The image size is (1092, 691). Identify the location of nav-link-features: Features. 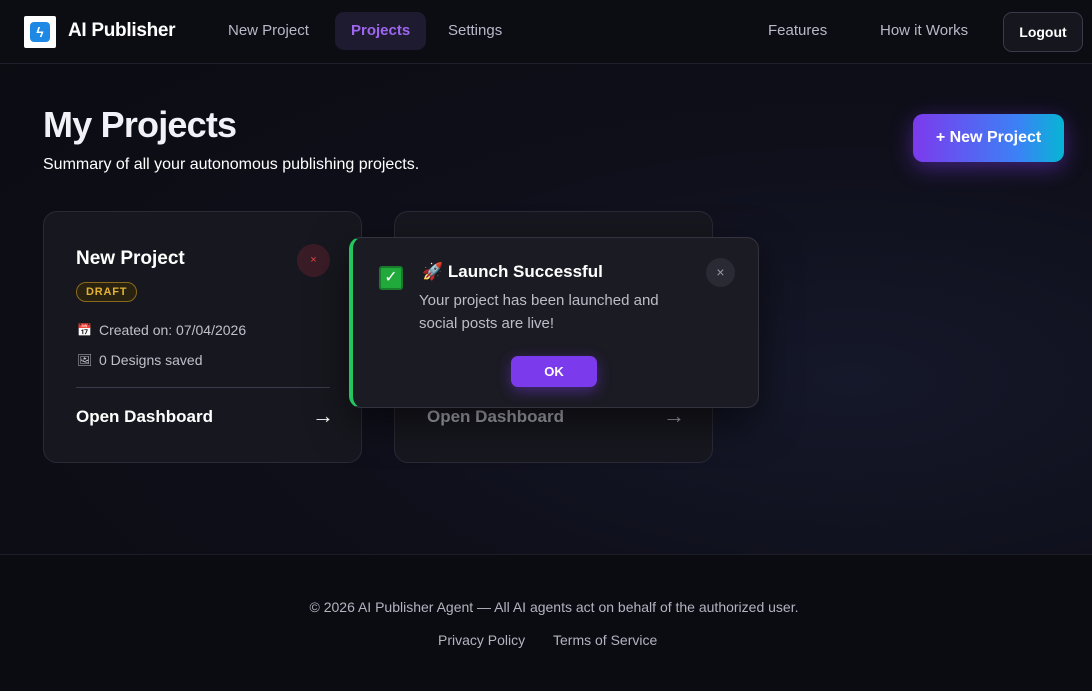
(797, 31).